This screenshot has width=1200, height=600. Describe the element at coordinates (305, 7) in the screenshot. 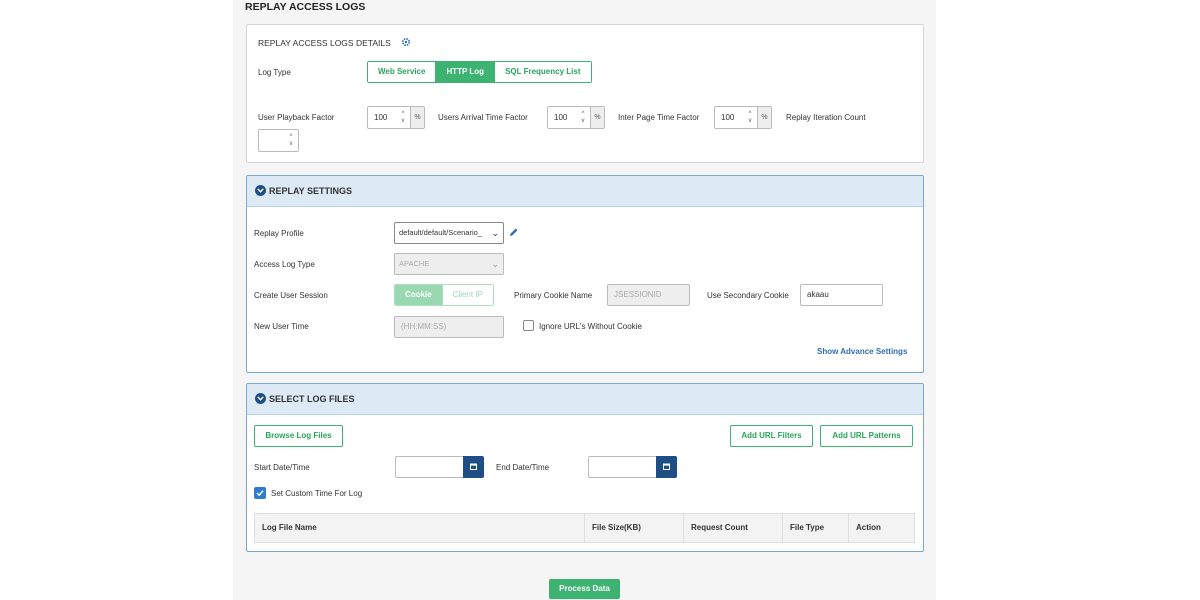

I see `page-title: REPLAY ACCESS LOGS` at that location.